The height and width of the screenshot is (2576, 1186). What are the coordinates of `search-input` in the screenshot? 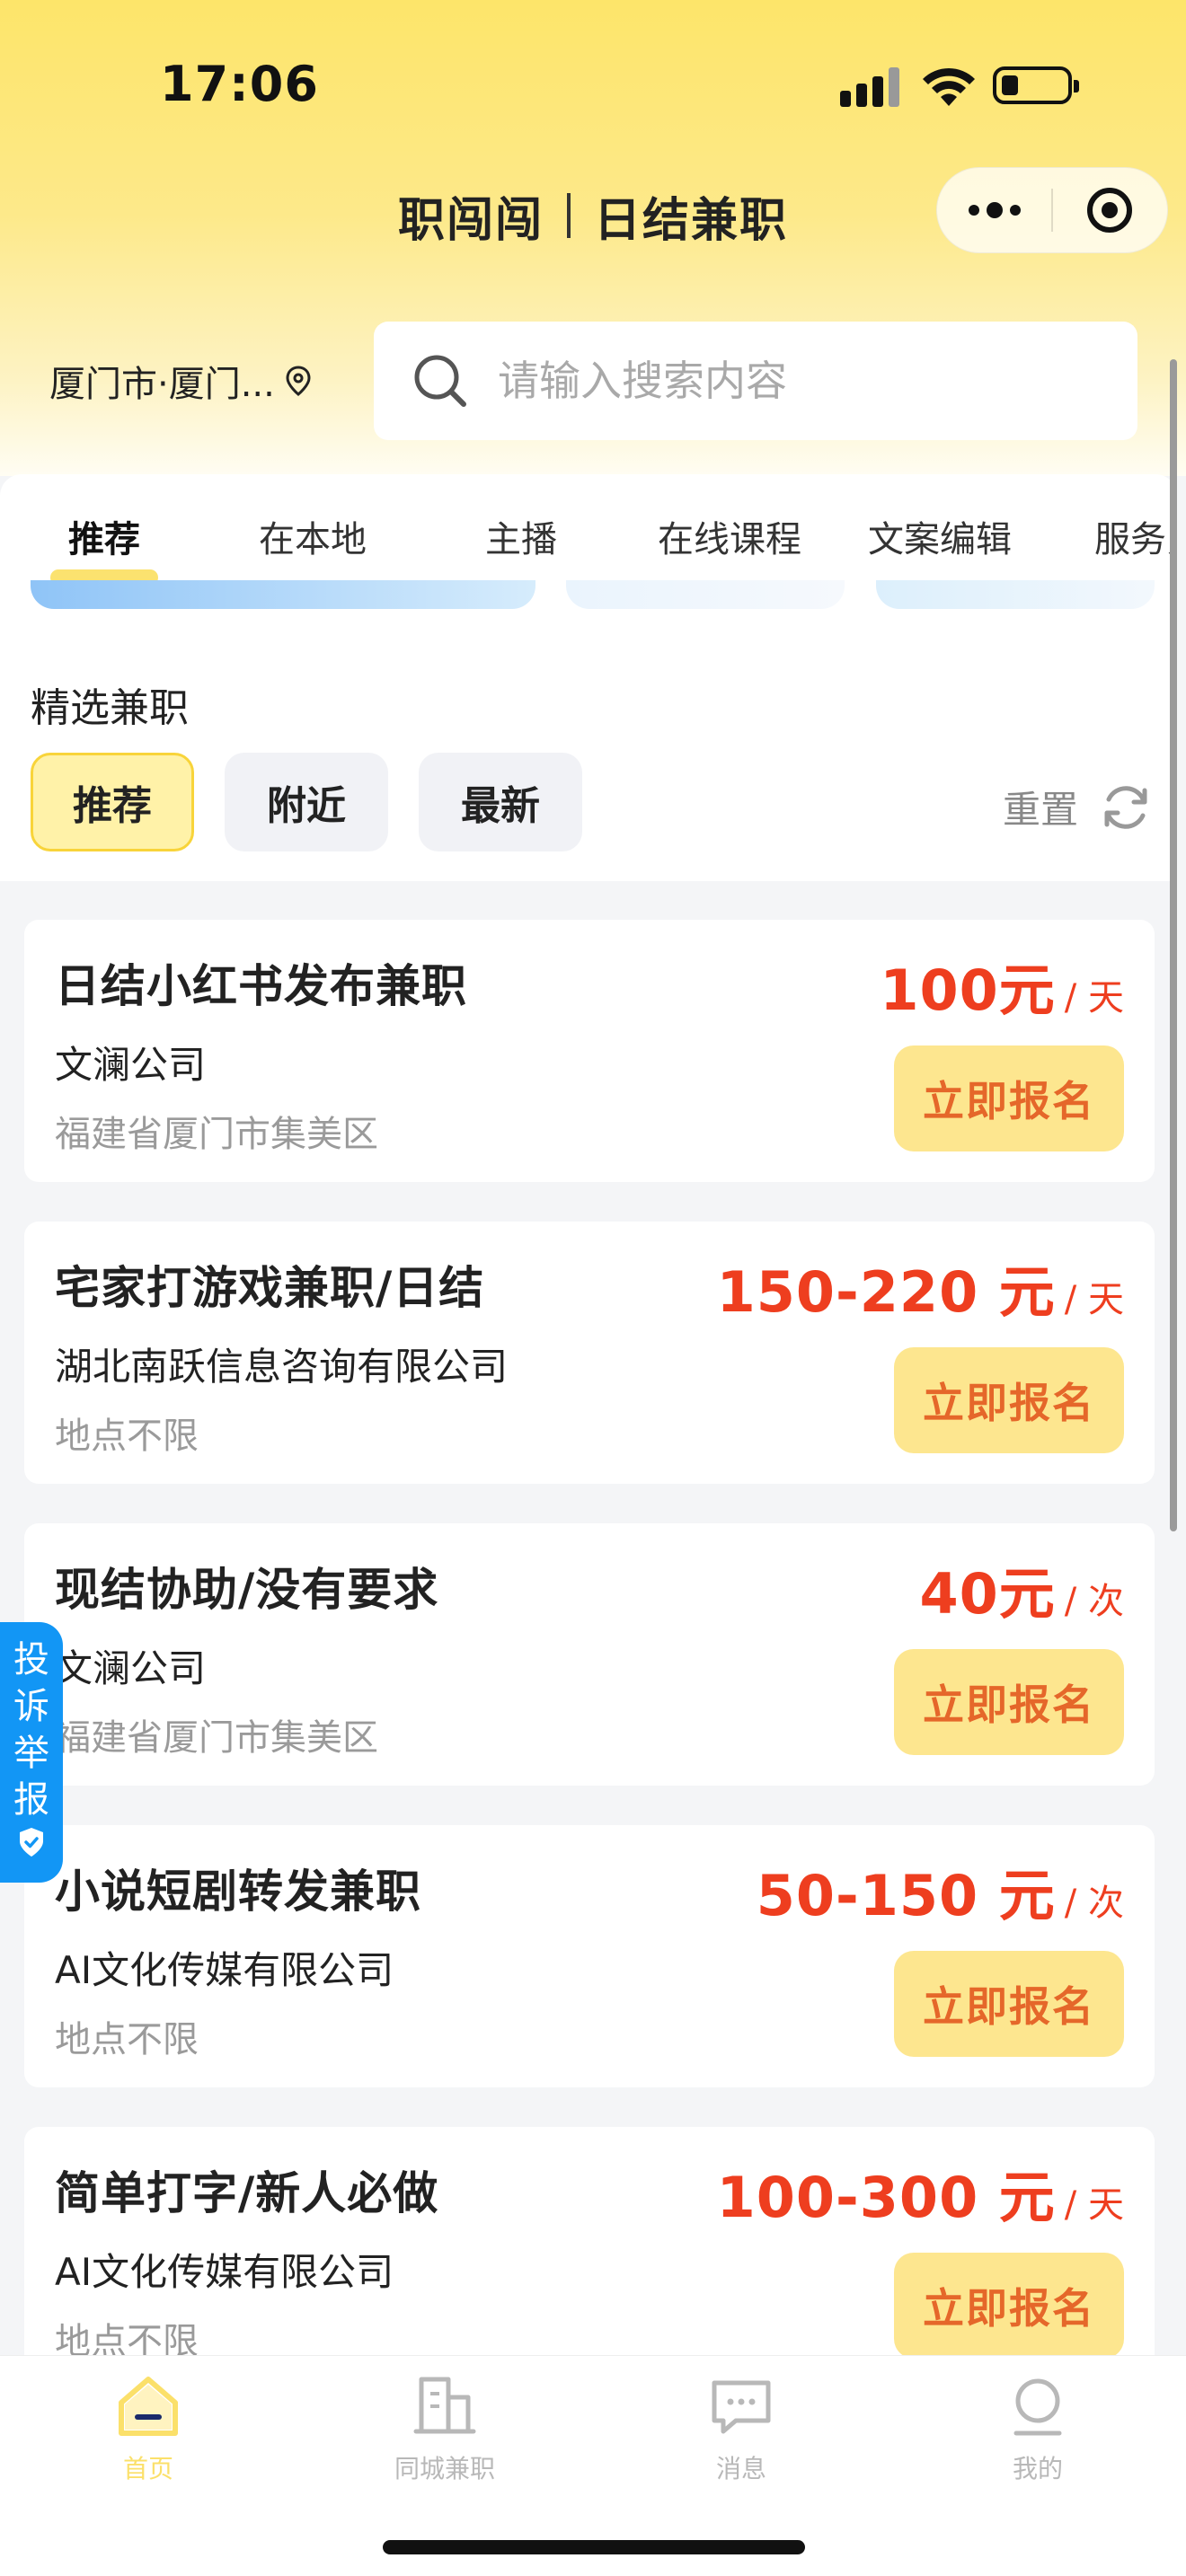 It's located at (803, 381).